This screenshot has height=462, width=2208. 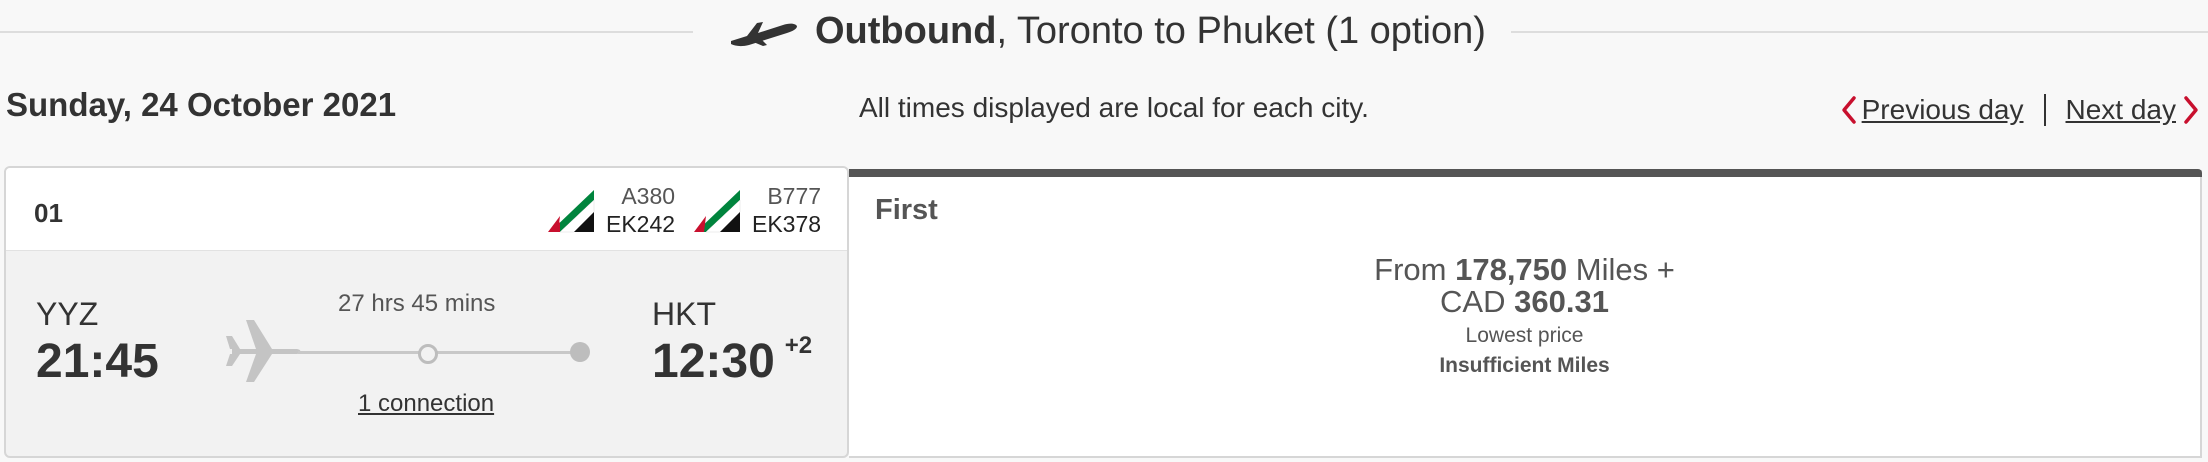 I want to click on flight-option-header: 01 A380 EK242 B777 EK378, so click(x=426, y=209).